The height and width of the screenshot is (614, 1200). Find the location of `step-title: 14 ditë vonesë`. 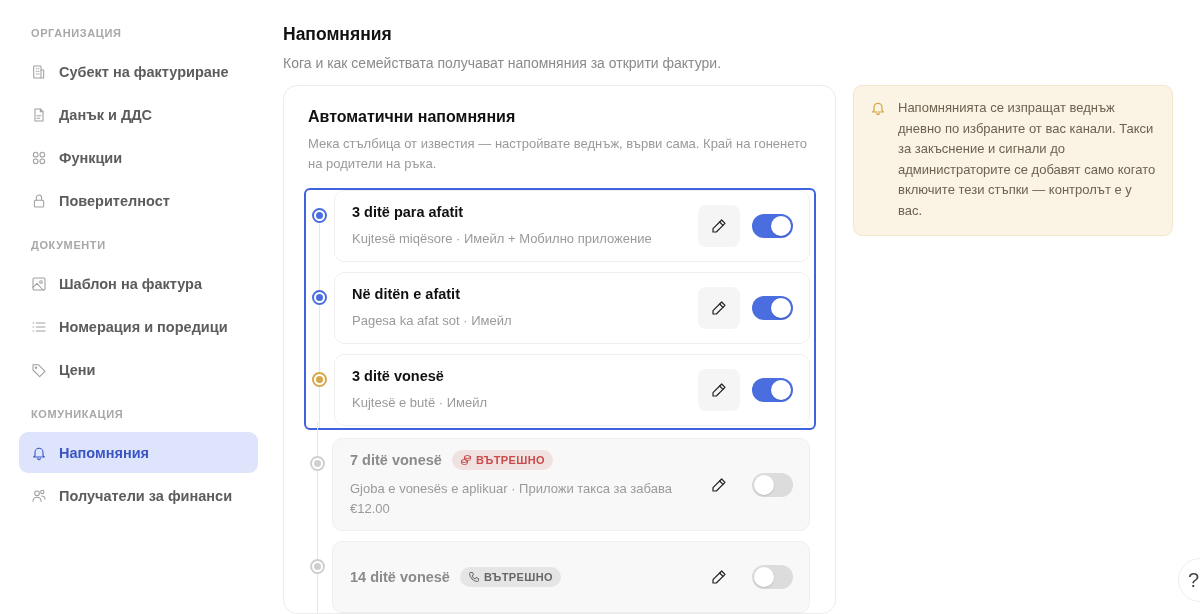

step-title: 14 ditë vonesë is located at coordinates (400, 577).